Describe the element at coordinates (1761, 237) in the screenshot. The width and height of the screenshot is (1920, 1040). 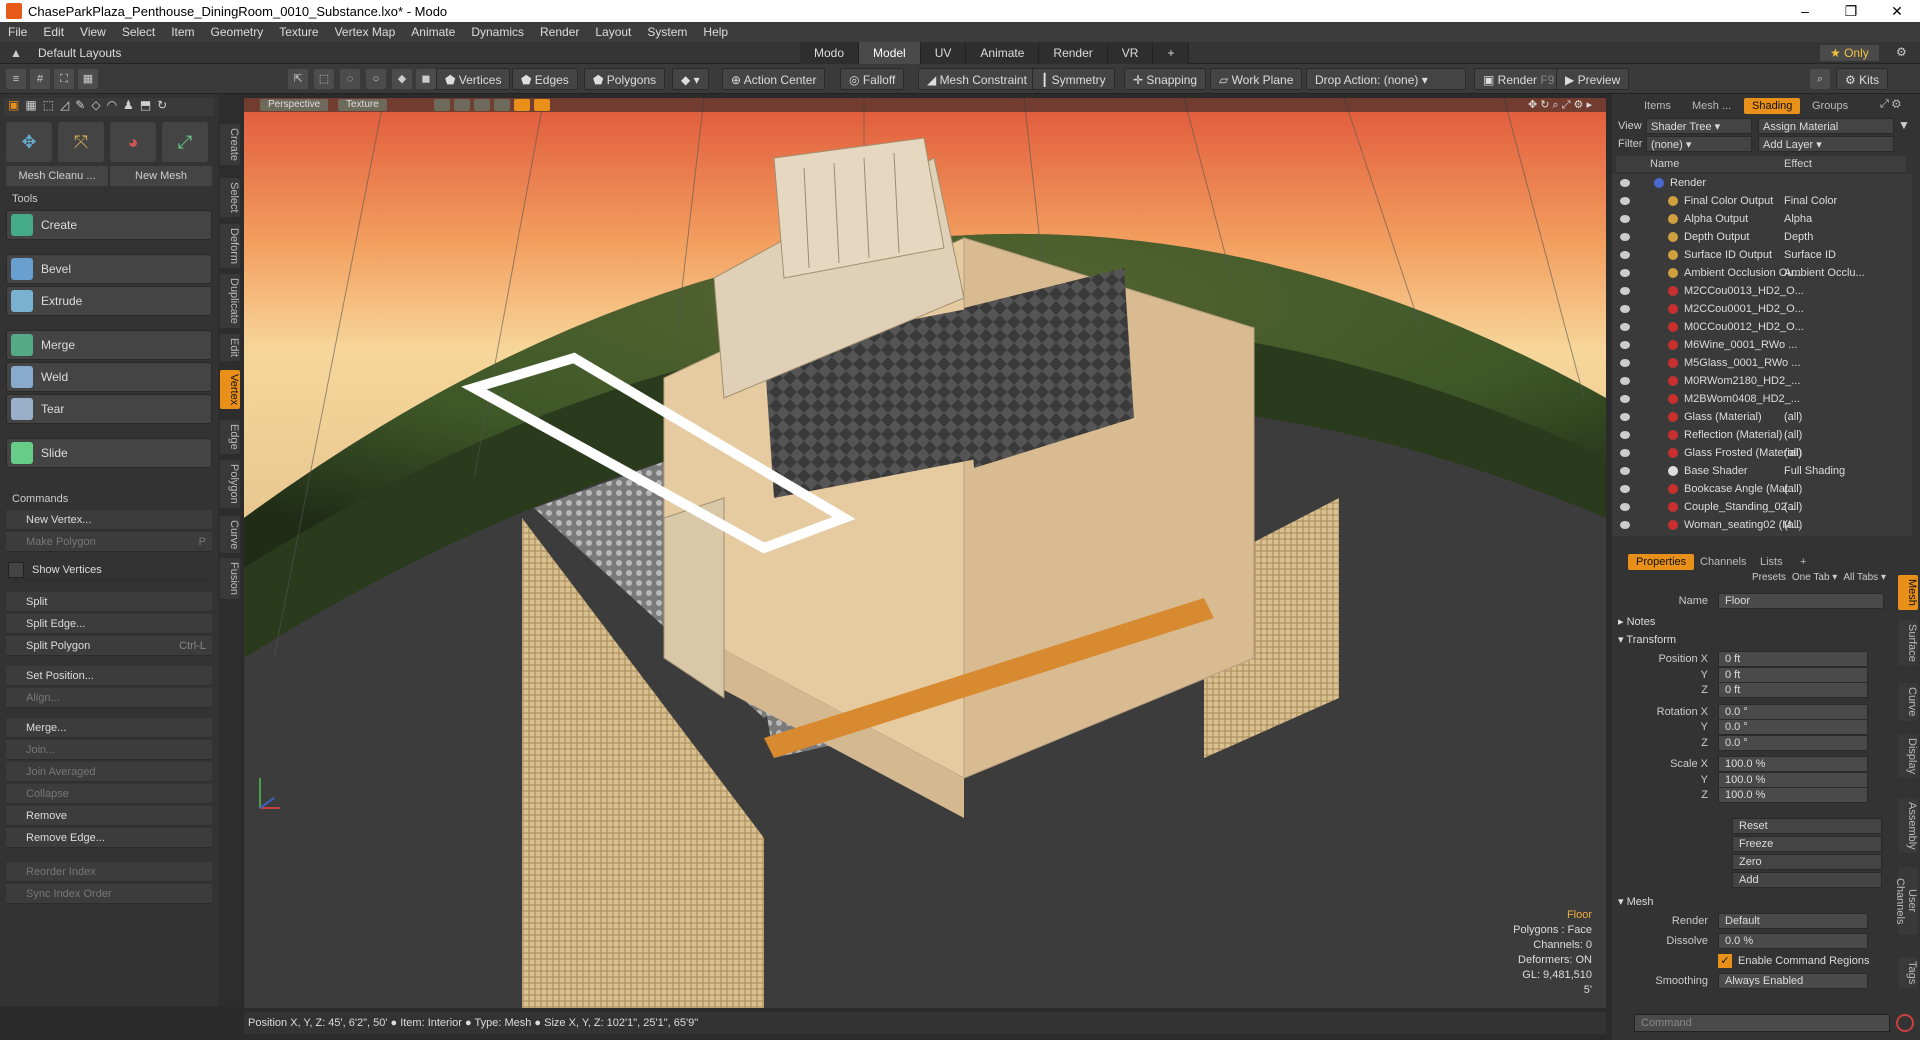
I see `shader-tree-row: Depth Output Depth` at that location.